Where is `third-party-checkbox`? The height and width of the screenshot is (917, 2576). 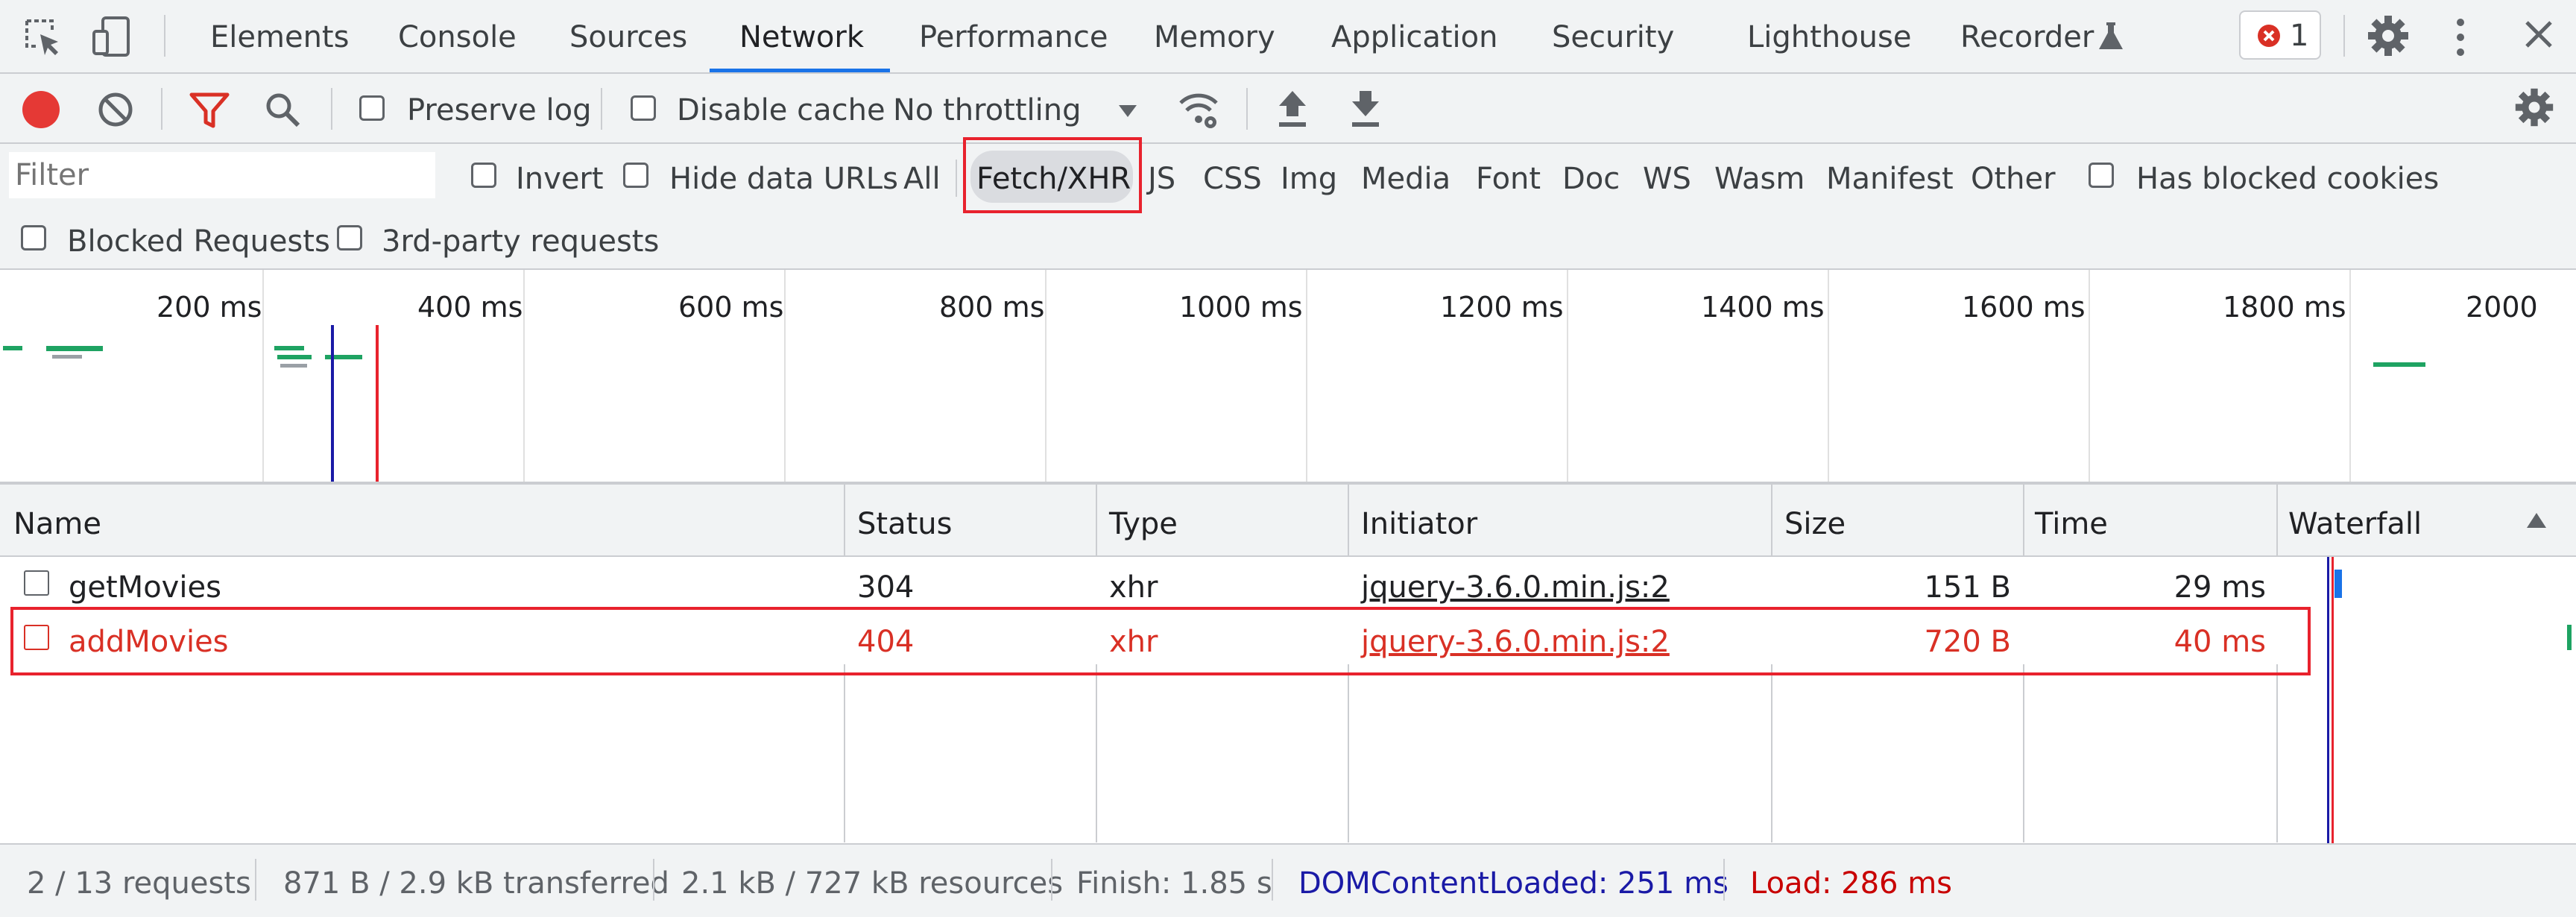 third-party-checkbox is located at coordinates (349, 237).